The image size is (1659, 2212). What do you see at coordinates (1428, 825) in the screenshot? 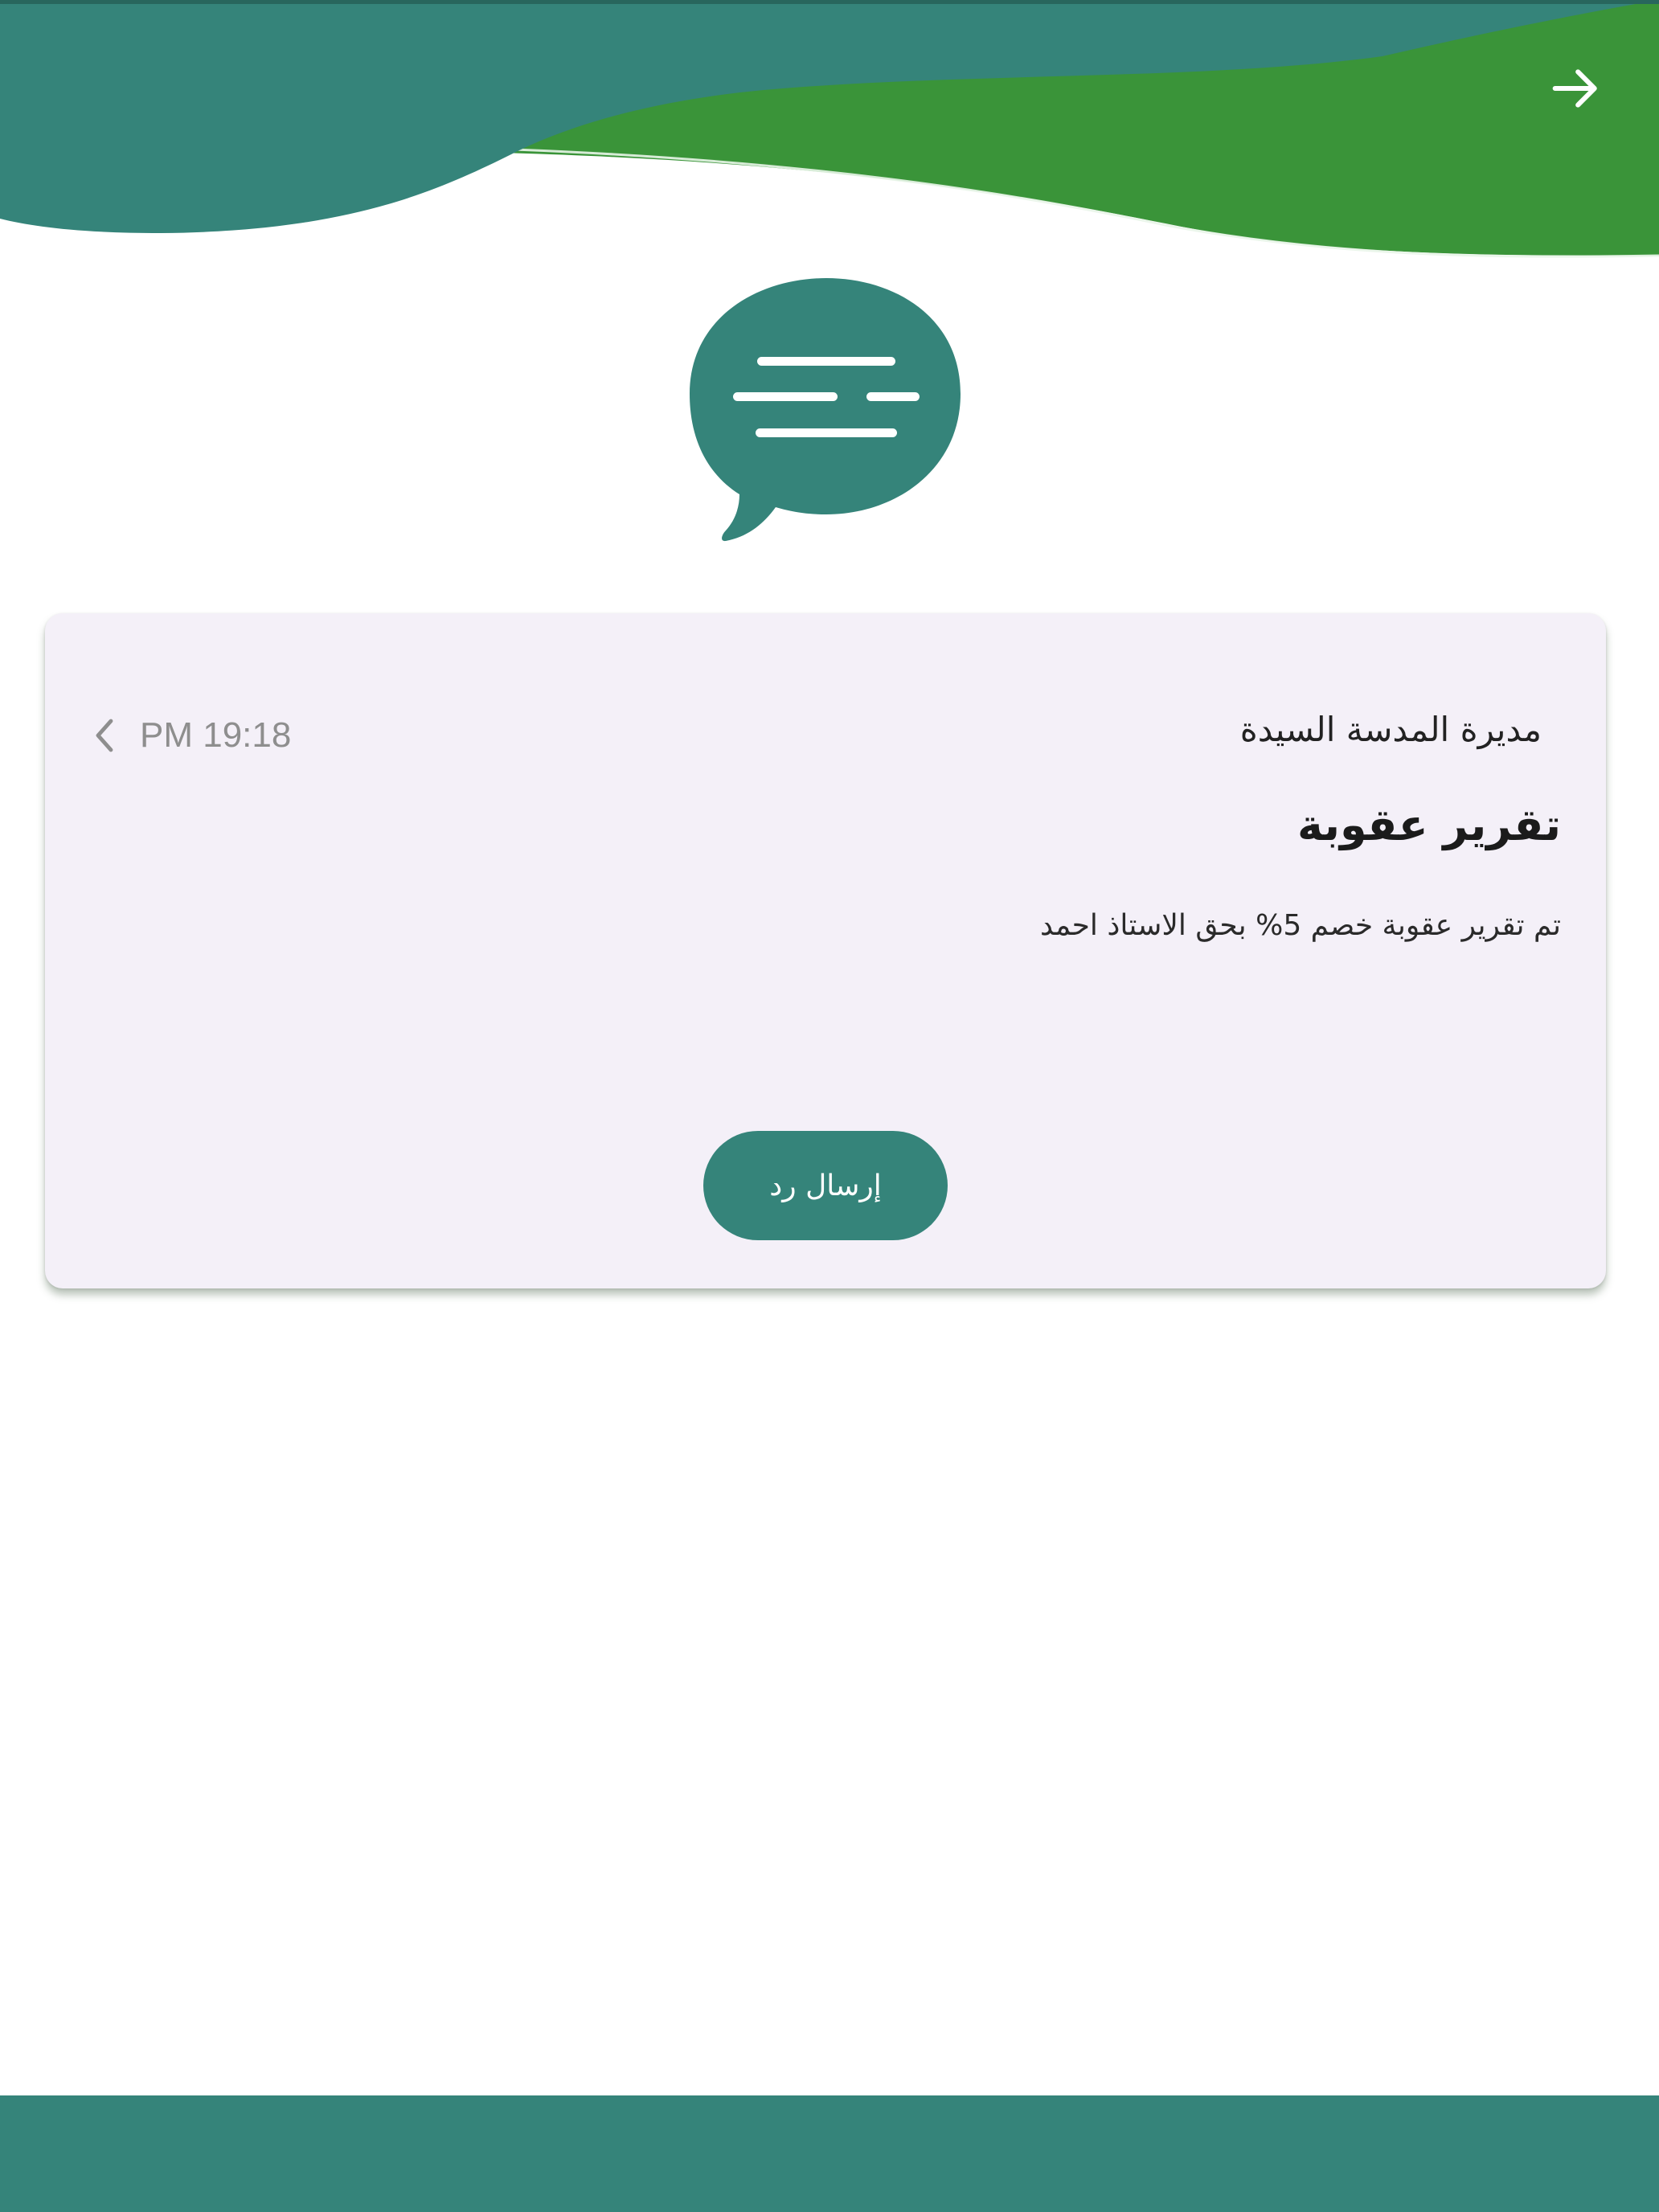
I see `message-title: تقرير عقوبة` at bounding box center [1428, 825].